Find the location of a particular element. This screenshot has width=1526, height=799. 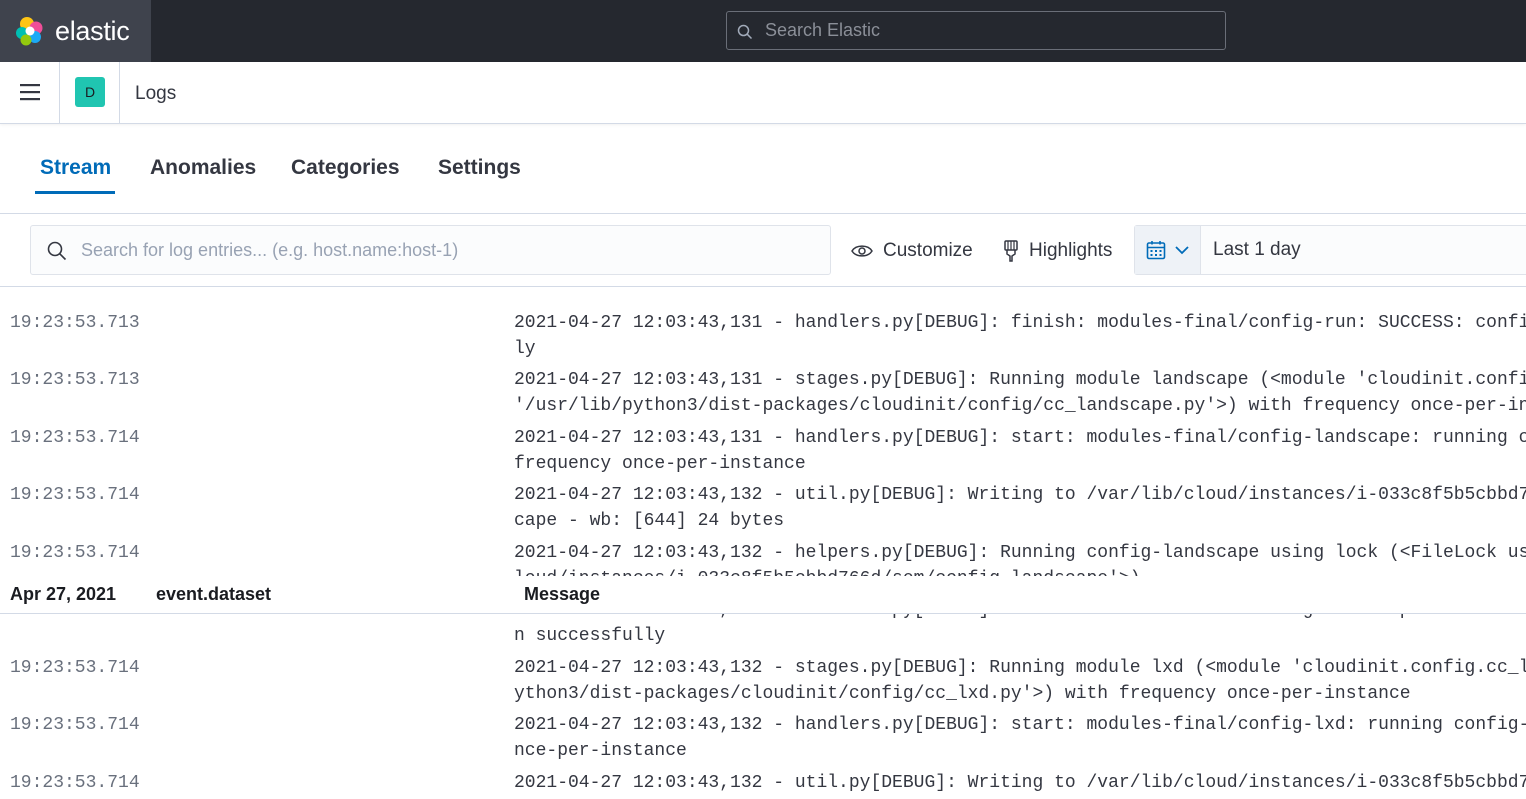

column-header-dataset: event.dataset is located at coordinates (214, 594).